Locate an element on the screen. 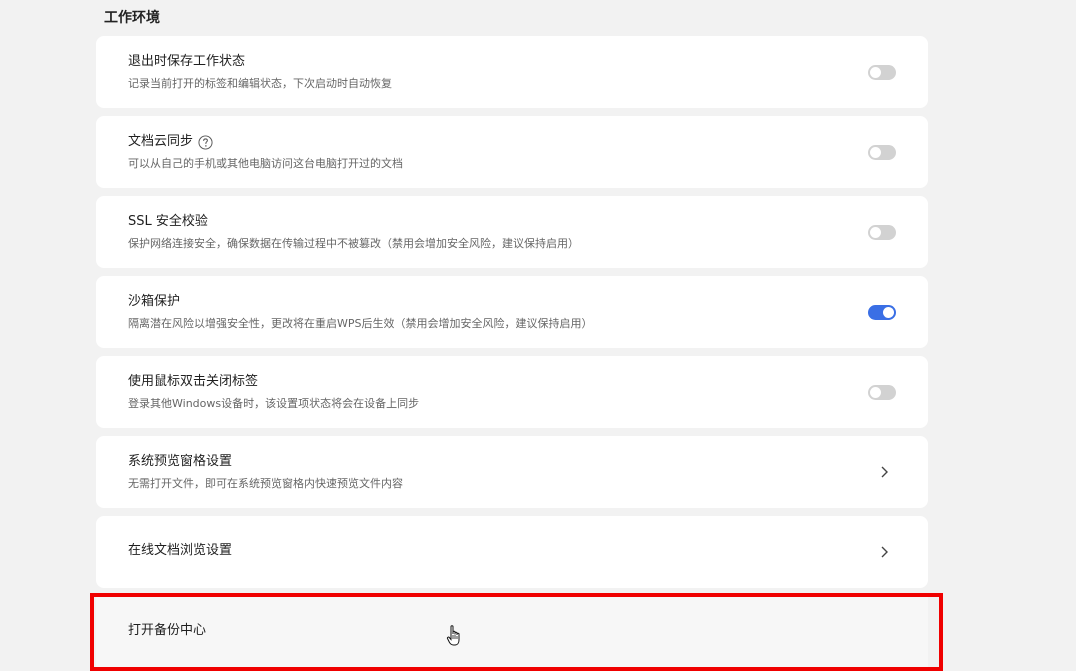 This screenshot has height=671, width=1076. double-click-close-toggle is located at coordinates (882, 392).